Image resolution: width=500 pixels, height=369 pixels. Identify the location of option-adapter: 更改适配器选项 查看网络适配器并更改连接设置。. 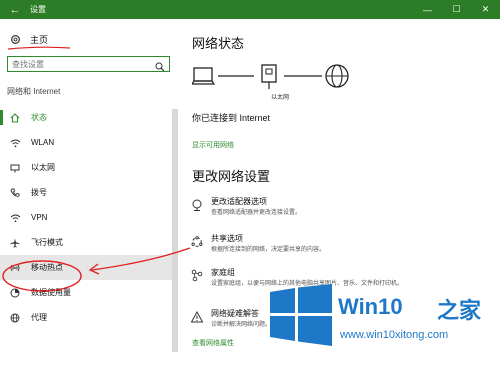
(275, 209).